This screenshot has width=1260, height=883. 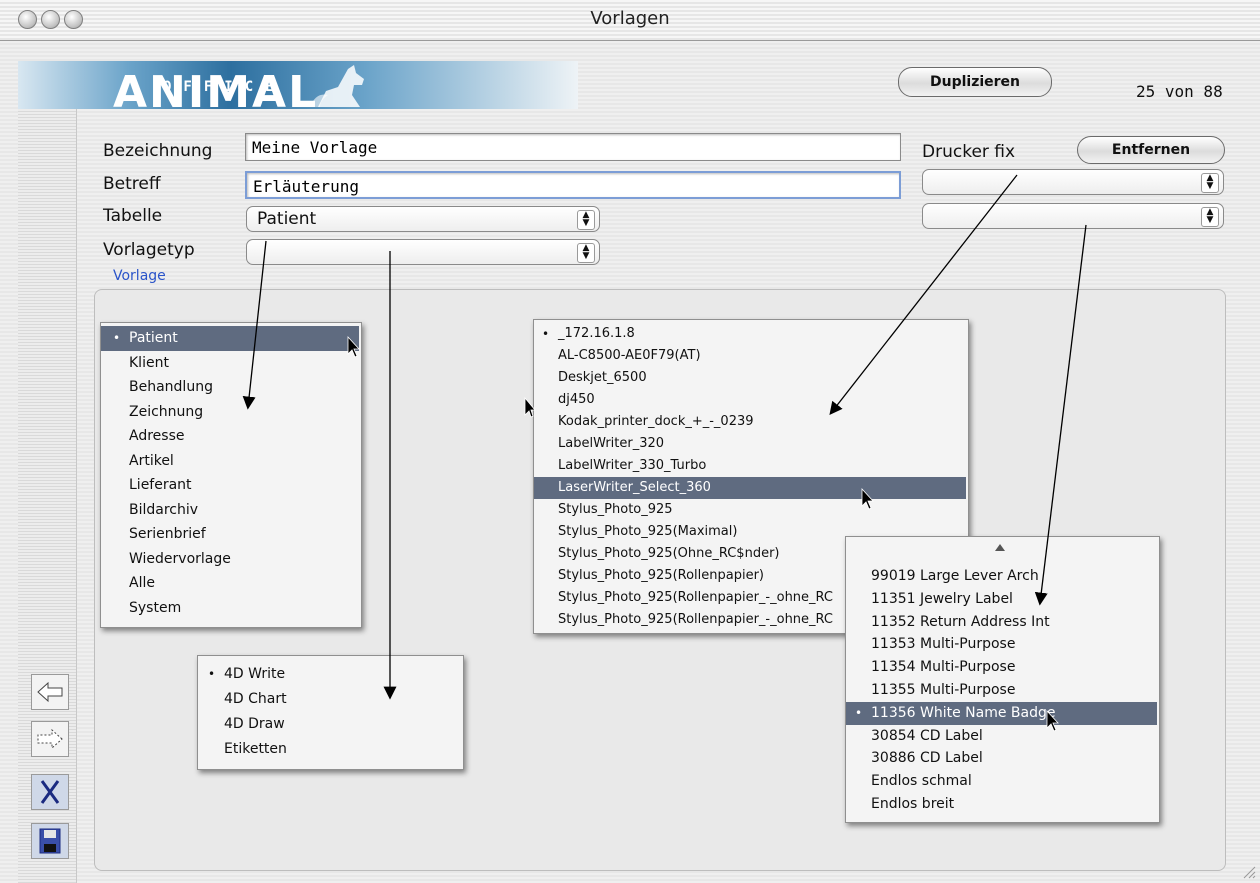 What do you see at coordinates (1151, 150) in the screenshot?
I see `entfernen-button: Entfernen` at bounding box center [1151, 150].